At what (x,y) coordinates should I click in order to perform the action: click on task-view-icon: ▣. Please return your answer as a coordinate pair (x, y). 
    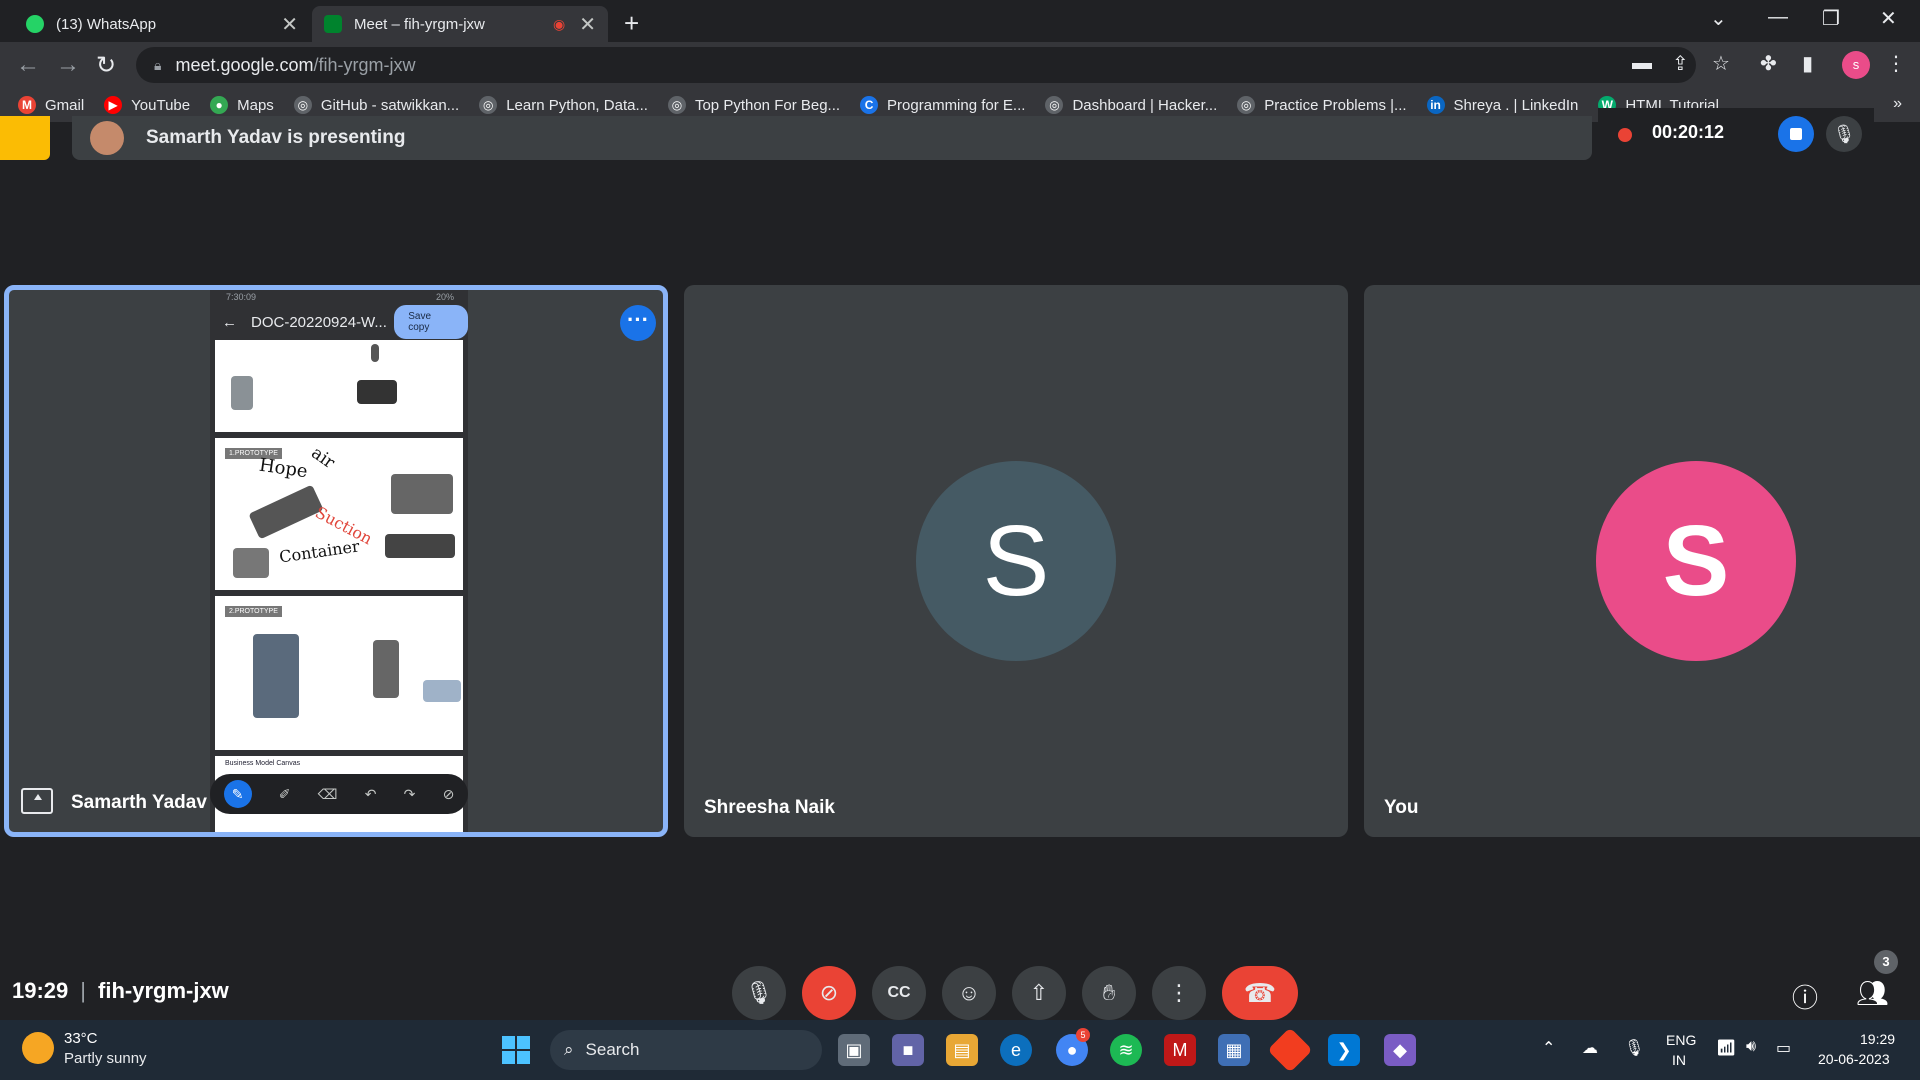
    Looking at the image, I should click on (854, 1050).